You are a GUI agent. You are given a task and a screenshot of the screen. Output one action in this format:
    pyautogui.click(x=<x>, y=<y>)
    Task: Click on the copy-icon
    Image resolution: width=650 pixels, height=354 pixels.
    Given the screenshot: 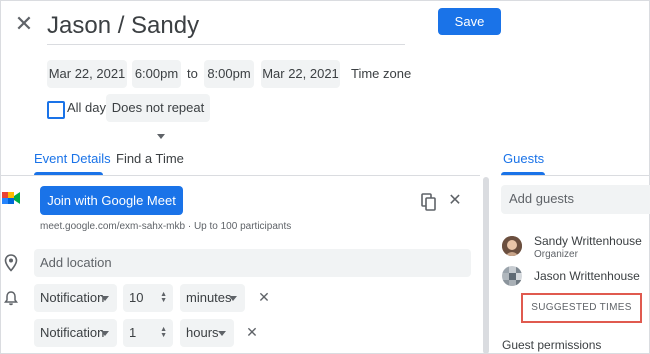 What is the action you would take?
    pyautogui.click(x=429, y=202)
    